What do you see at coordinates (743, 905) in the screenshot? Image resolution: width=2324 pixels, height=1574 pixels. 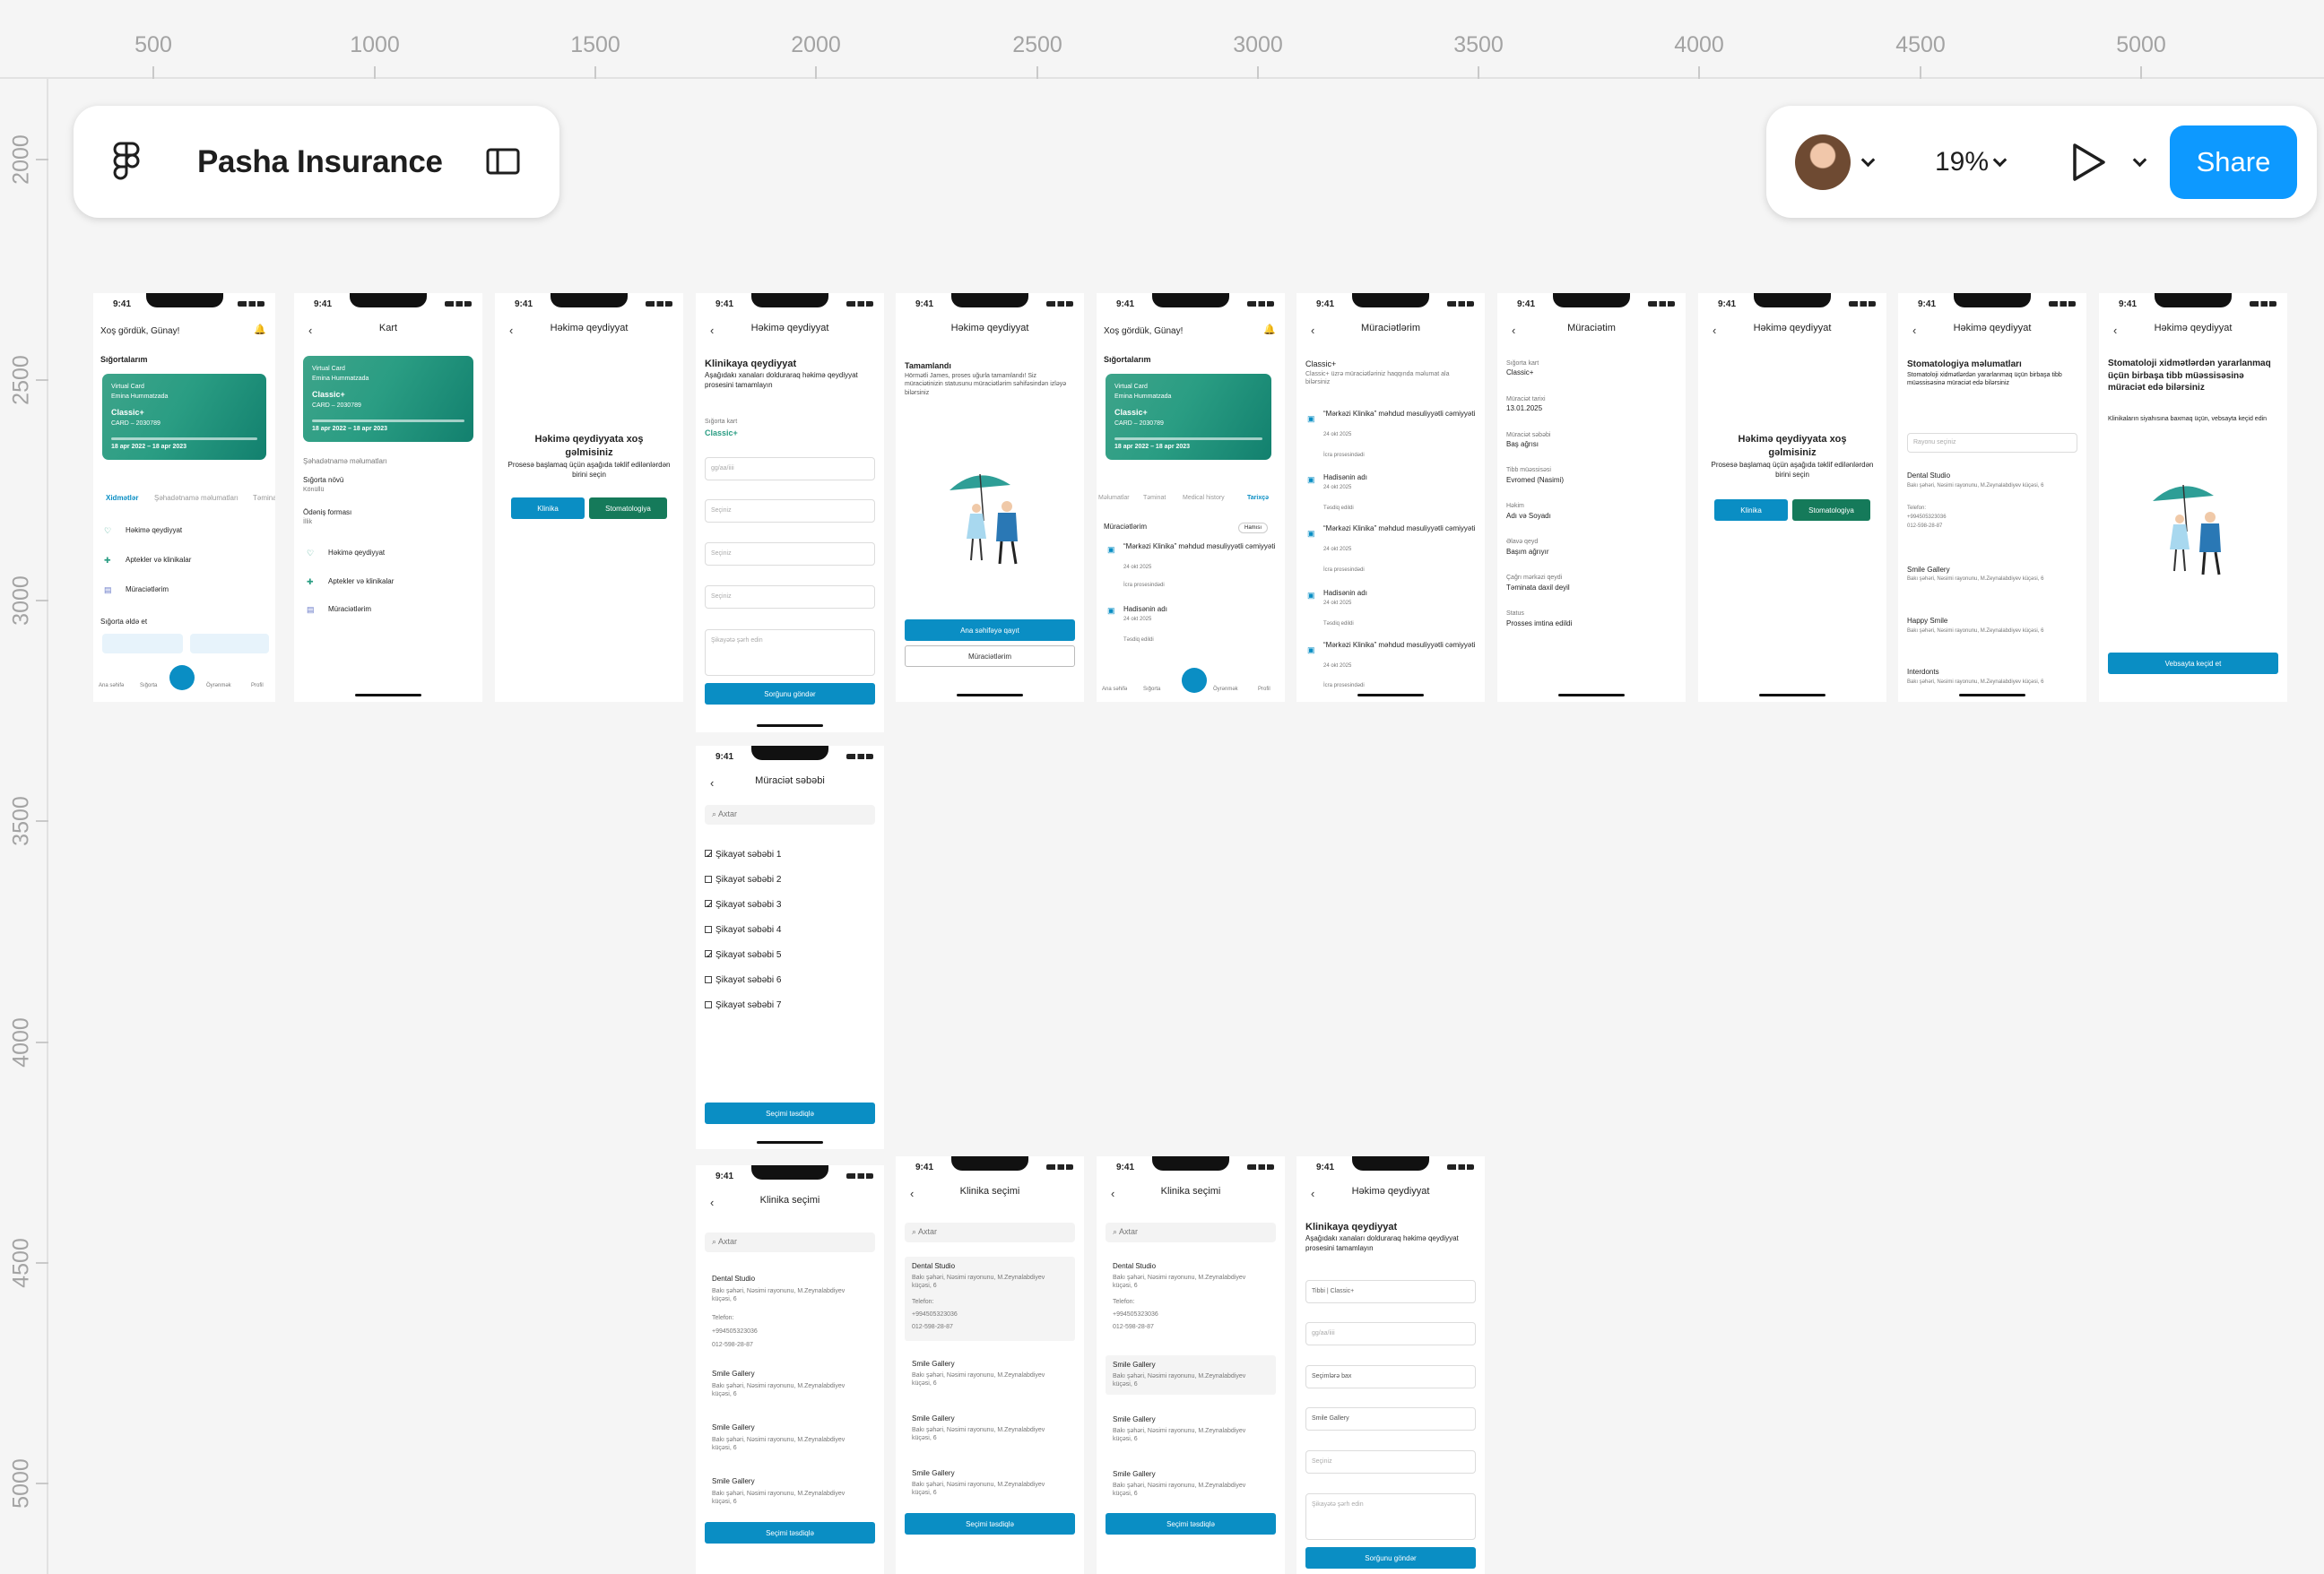 I see `checkbox-item: ✓ Şikayət səbəbi 3` at bounding box center [743, 905].